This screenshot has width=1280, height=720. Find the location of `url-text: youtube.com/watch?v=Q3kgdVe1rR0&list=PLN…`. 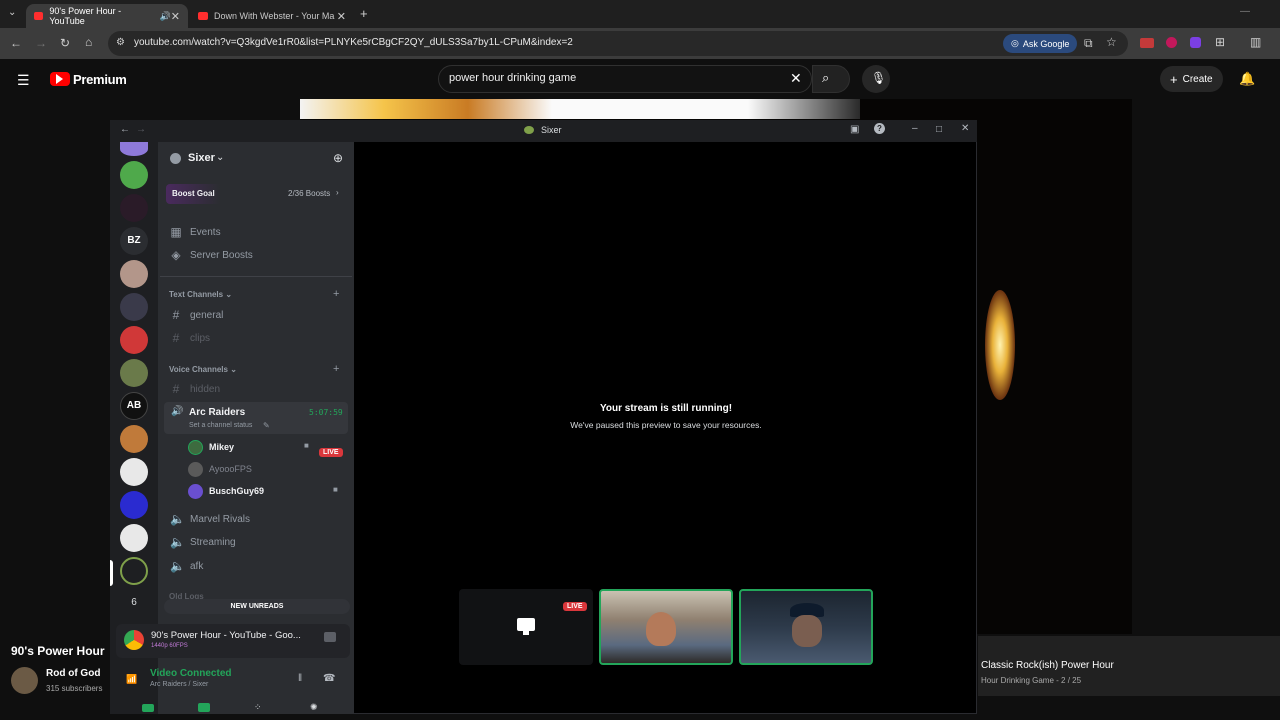

url-text: youtube.com/watch?v=Q3kgdVe1rR0&list=PLN… is located at coordinates (353, 42).